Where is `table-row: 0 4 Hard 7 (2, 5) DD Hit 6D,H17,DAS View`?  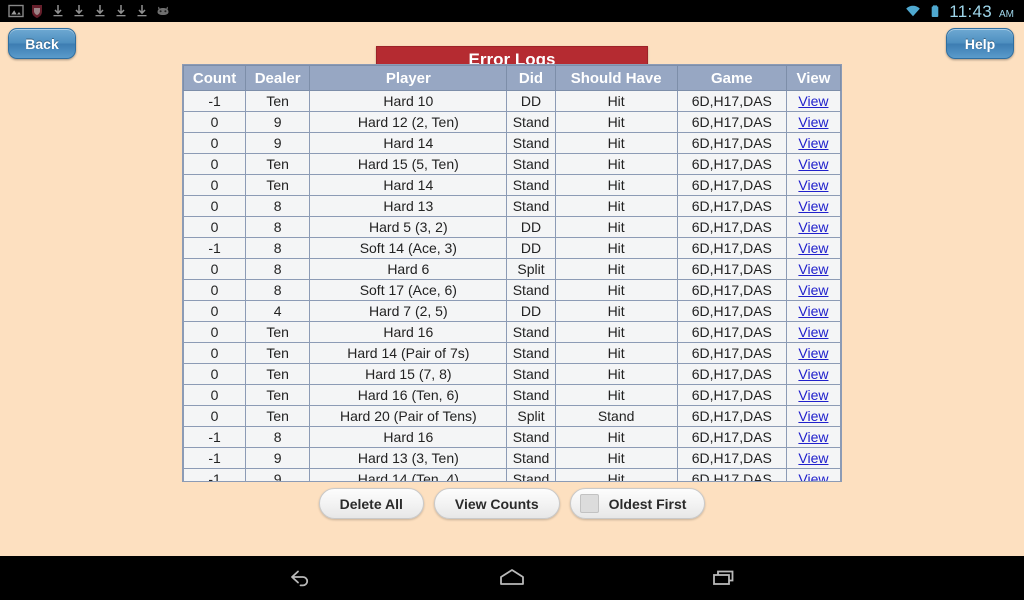 table-row: 0 4 Hard 7 (2, 5) DD Hit 6D,H17,DAS View is located at coordinates (512, 311).